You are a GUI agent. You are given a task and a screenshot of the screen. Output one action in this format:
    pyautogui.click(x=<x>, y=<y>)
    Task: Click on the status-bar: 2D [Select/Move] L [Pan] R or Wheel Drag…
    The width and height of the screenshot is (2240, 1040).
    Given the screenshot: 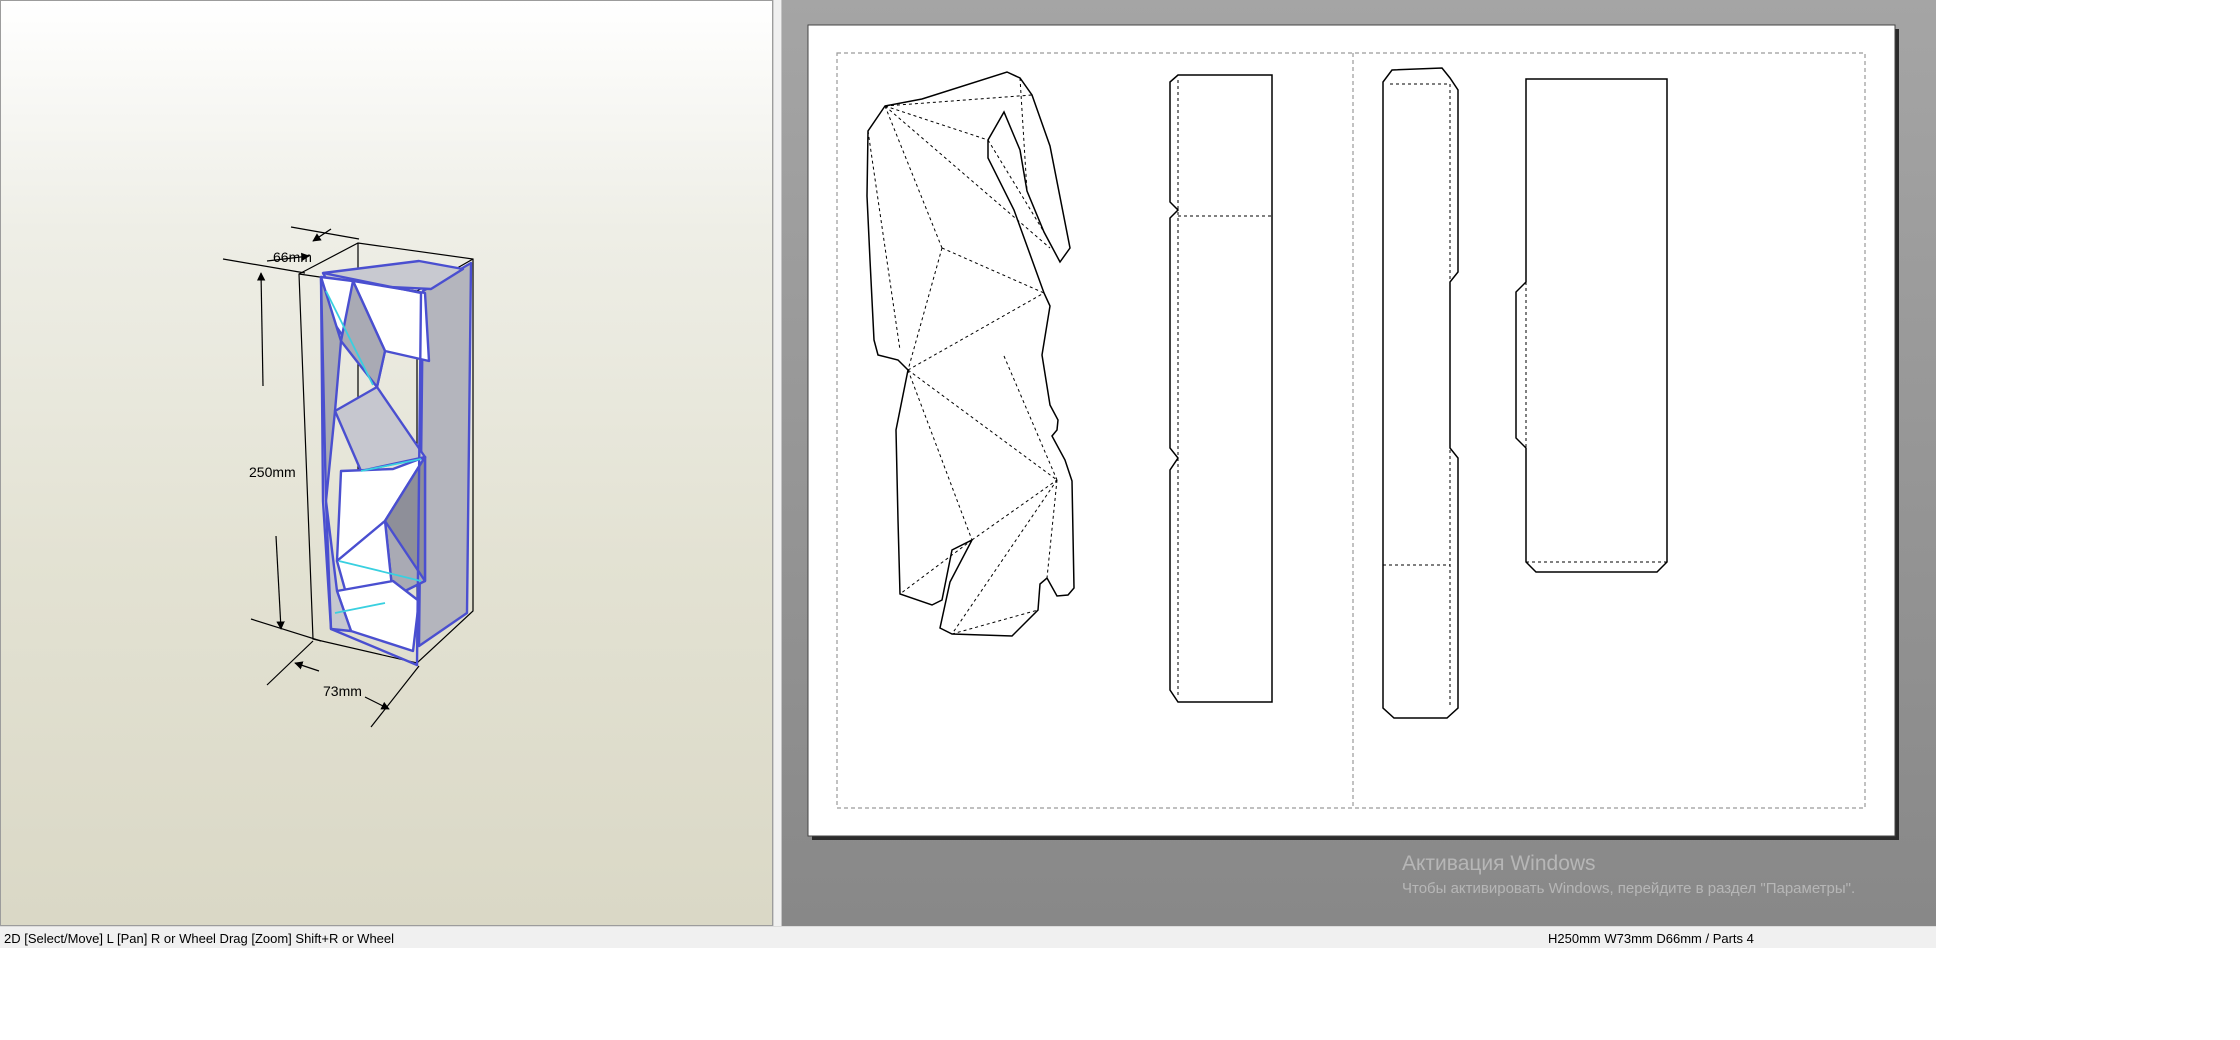 What is the action you would take?
    pyautogui.click(x=968, y=937)
    